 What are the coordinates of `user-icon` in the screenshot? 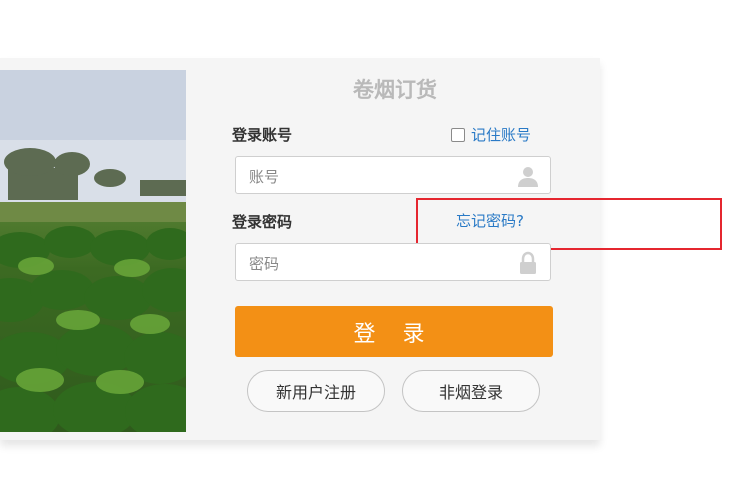 It's located at (528, 177).